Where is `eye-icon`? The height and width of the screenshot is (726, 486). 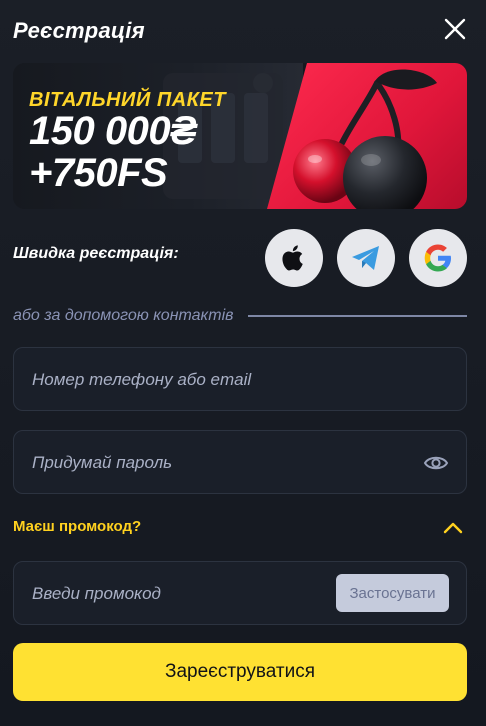 eye-icon is located at coordinates (436, 463).